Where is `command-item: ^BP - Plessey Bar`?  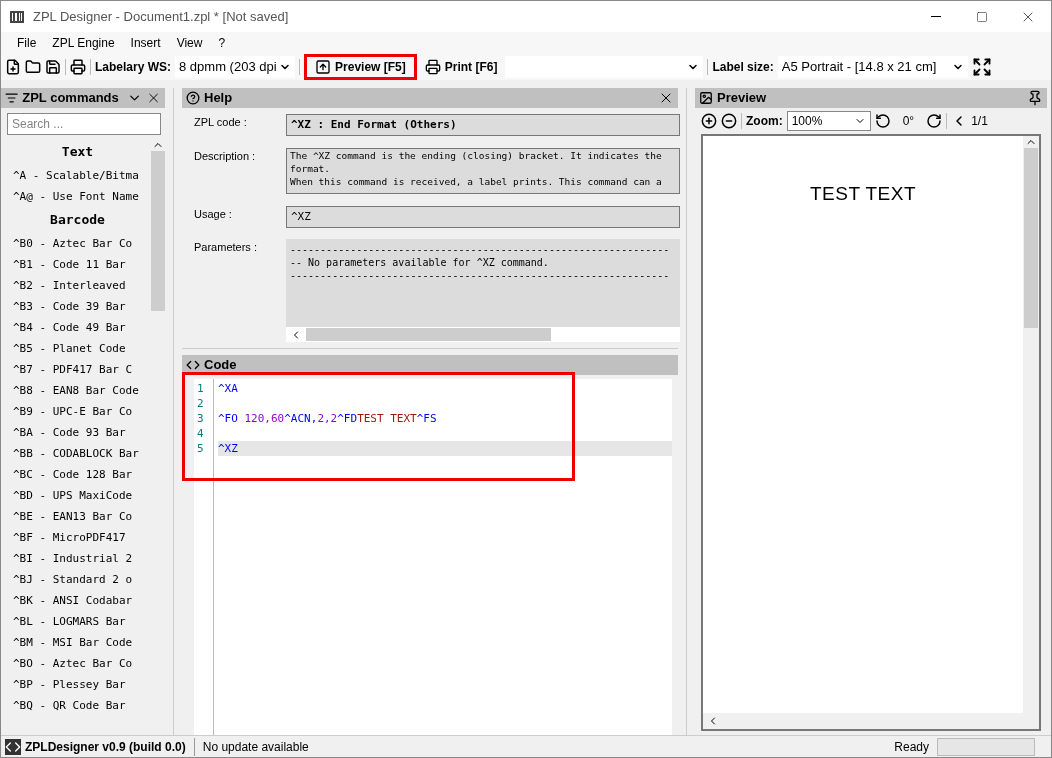 command-item: ^BP - Plessey Bar is located at coordinates (81, 684).